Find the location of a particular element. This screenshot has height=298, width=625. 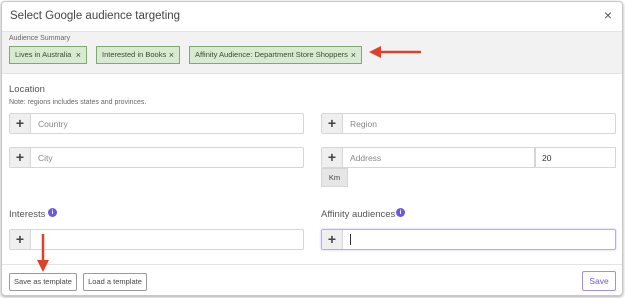

close-icon: × is located at coordinates (608, 15).